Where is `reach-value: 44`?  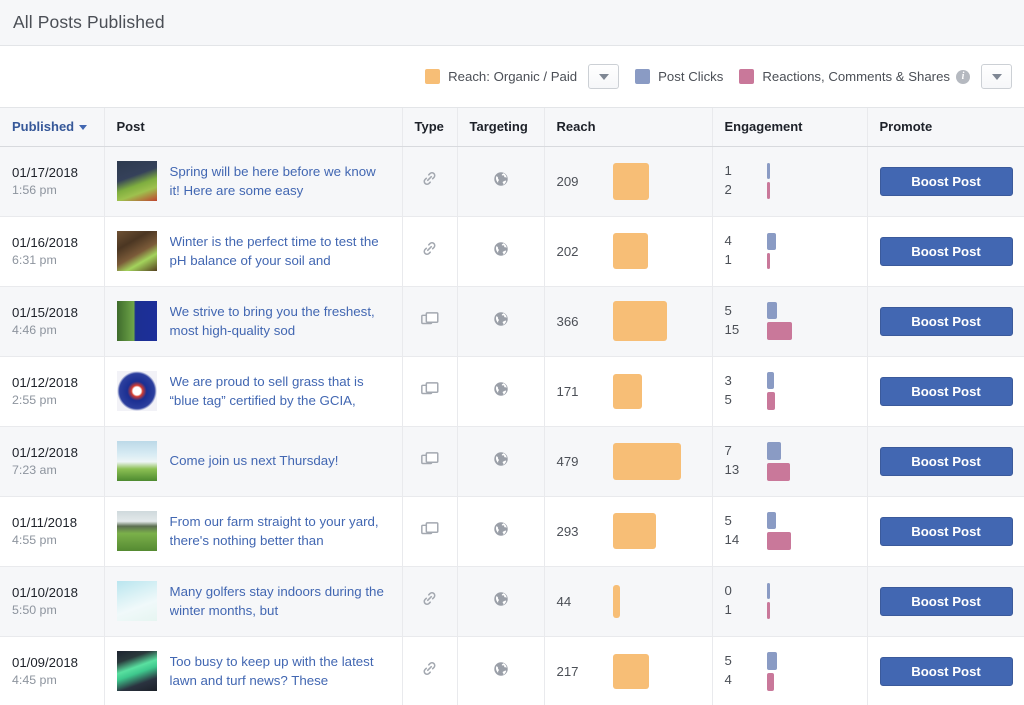 reach-value: 44 is located at coordinates (564, 601).